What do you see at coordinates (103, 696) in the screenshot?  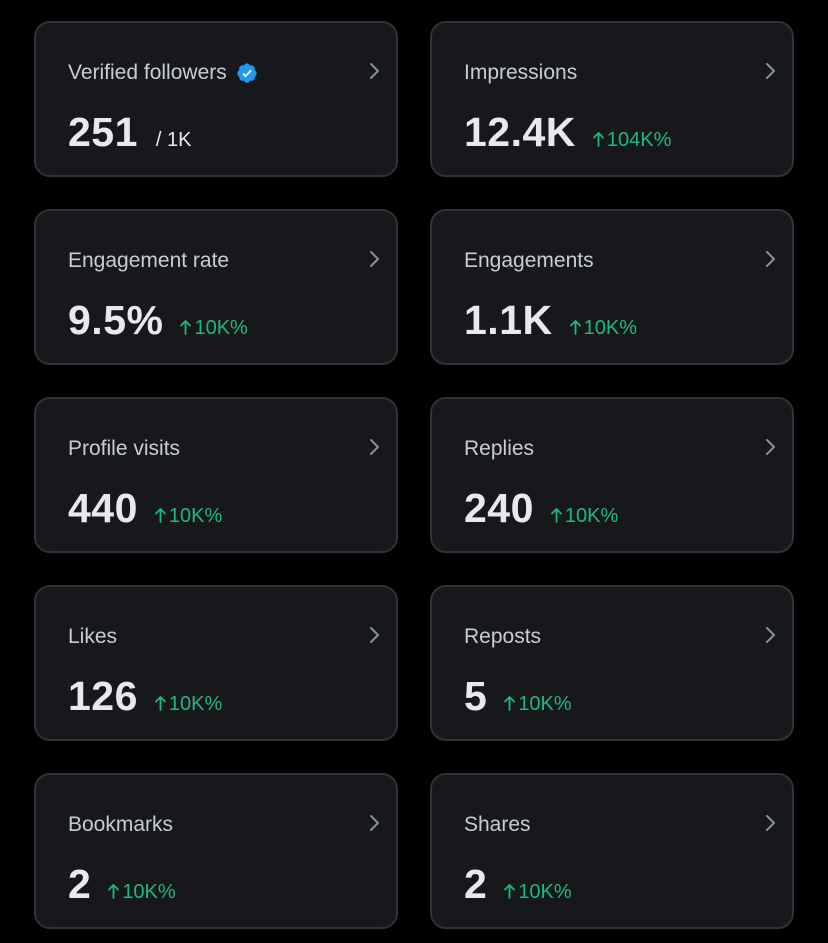 I see `card-value: 126` at bounding box center [103, 696].